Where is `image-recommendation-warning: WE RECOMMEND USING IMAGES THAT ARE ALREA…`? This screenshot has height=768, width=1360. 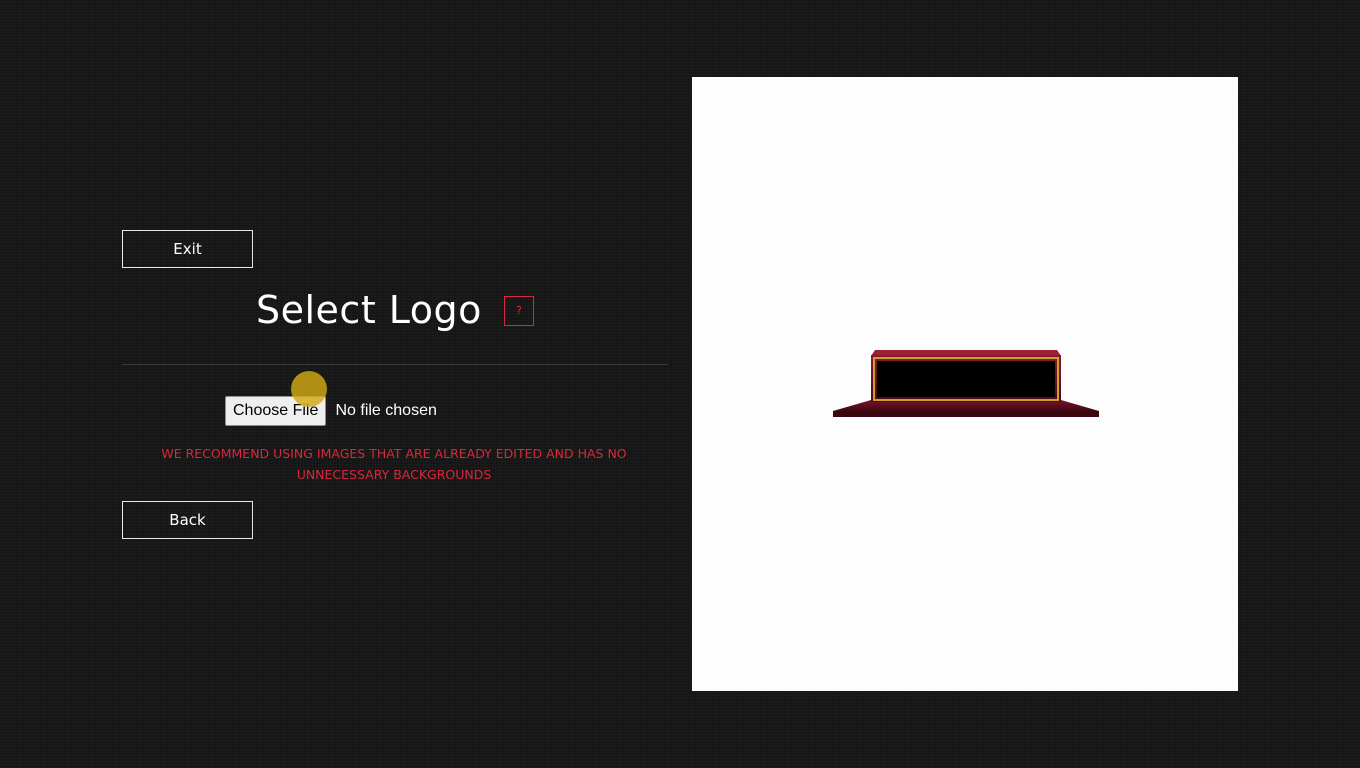 image-recommendation-warning: WE RECOMMEND USING IMAGES THAT ARE ALREA… is located at coordinates (394, 464).